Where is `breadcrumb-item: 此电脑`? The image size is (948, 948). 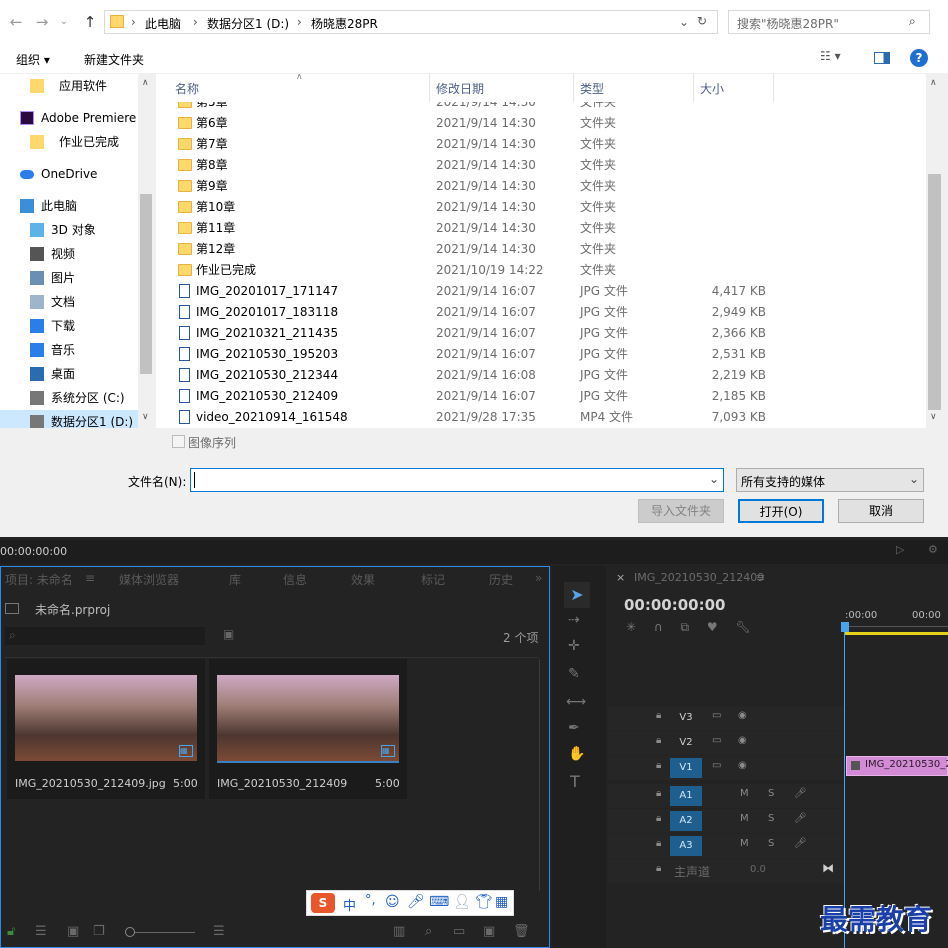
breadcrumb-item: 此电脑 is located at coordinates (163, 23).